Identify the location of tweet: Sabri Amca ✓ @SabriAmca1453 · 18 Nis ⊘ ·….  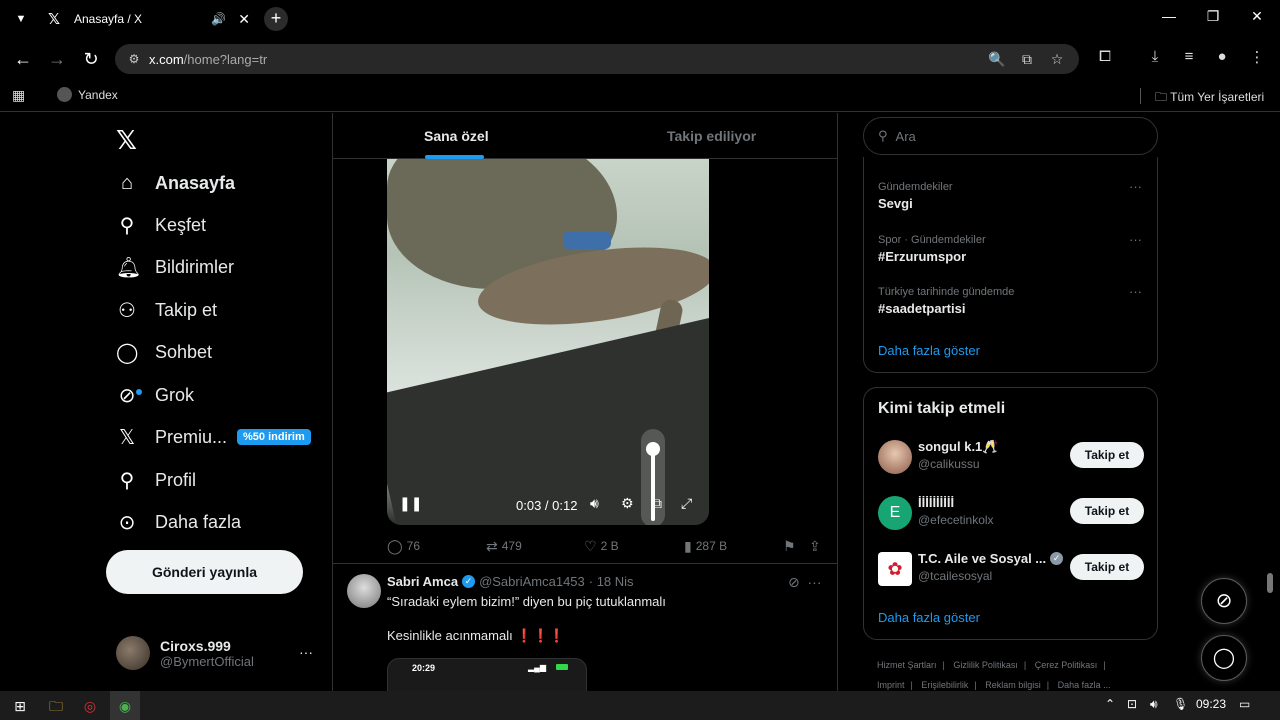
(585, 627).